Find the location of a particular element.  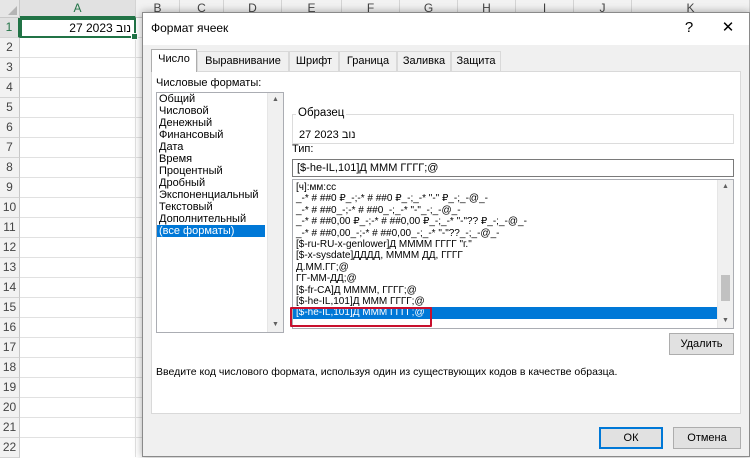

row-header-18: 18 is located at coordinates (10, 368).